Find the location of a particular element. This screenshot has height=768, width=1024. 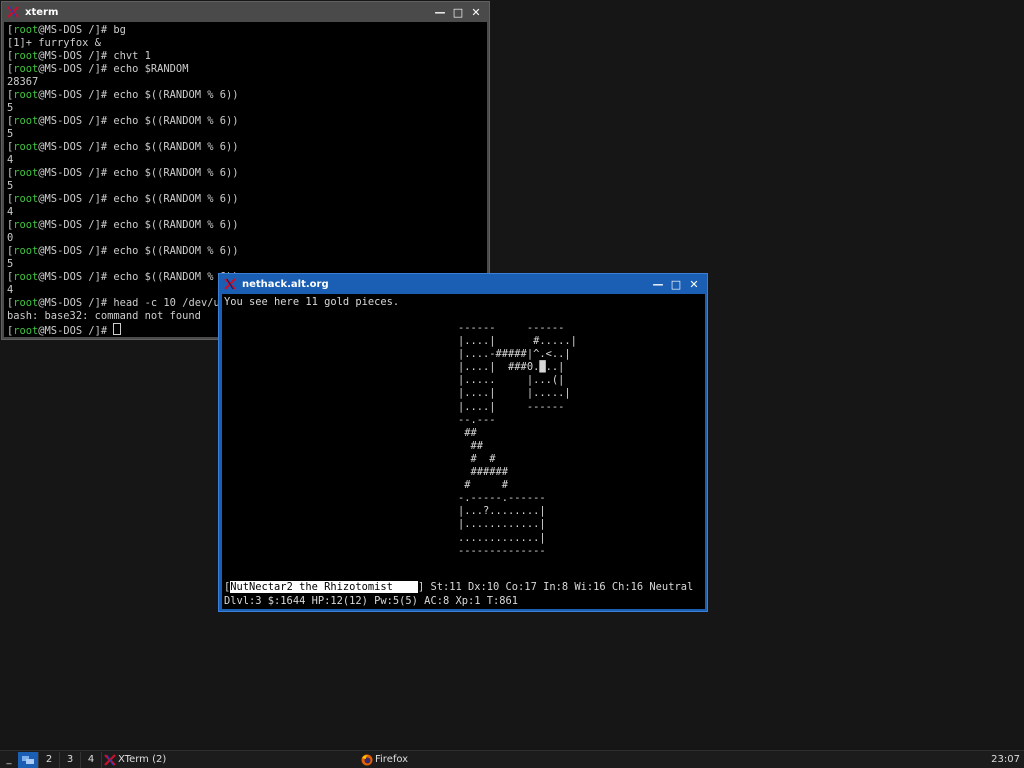

text-cursor is located at coordinates (117, 329).